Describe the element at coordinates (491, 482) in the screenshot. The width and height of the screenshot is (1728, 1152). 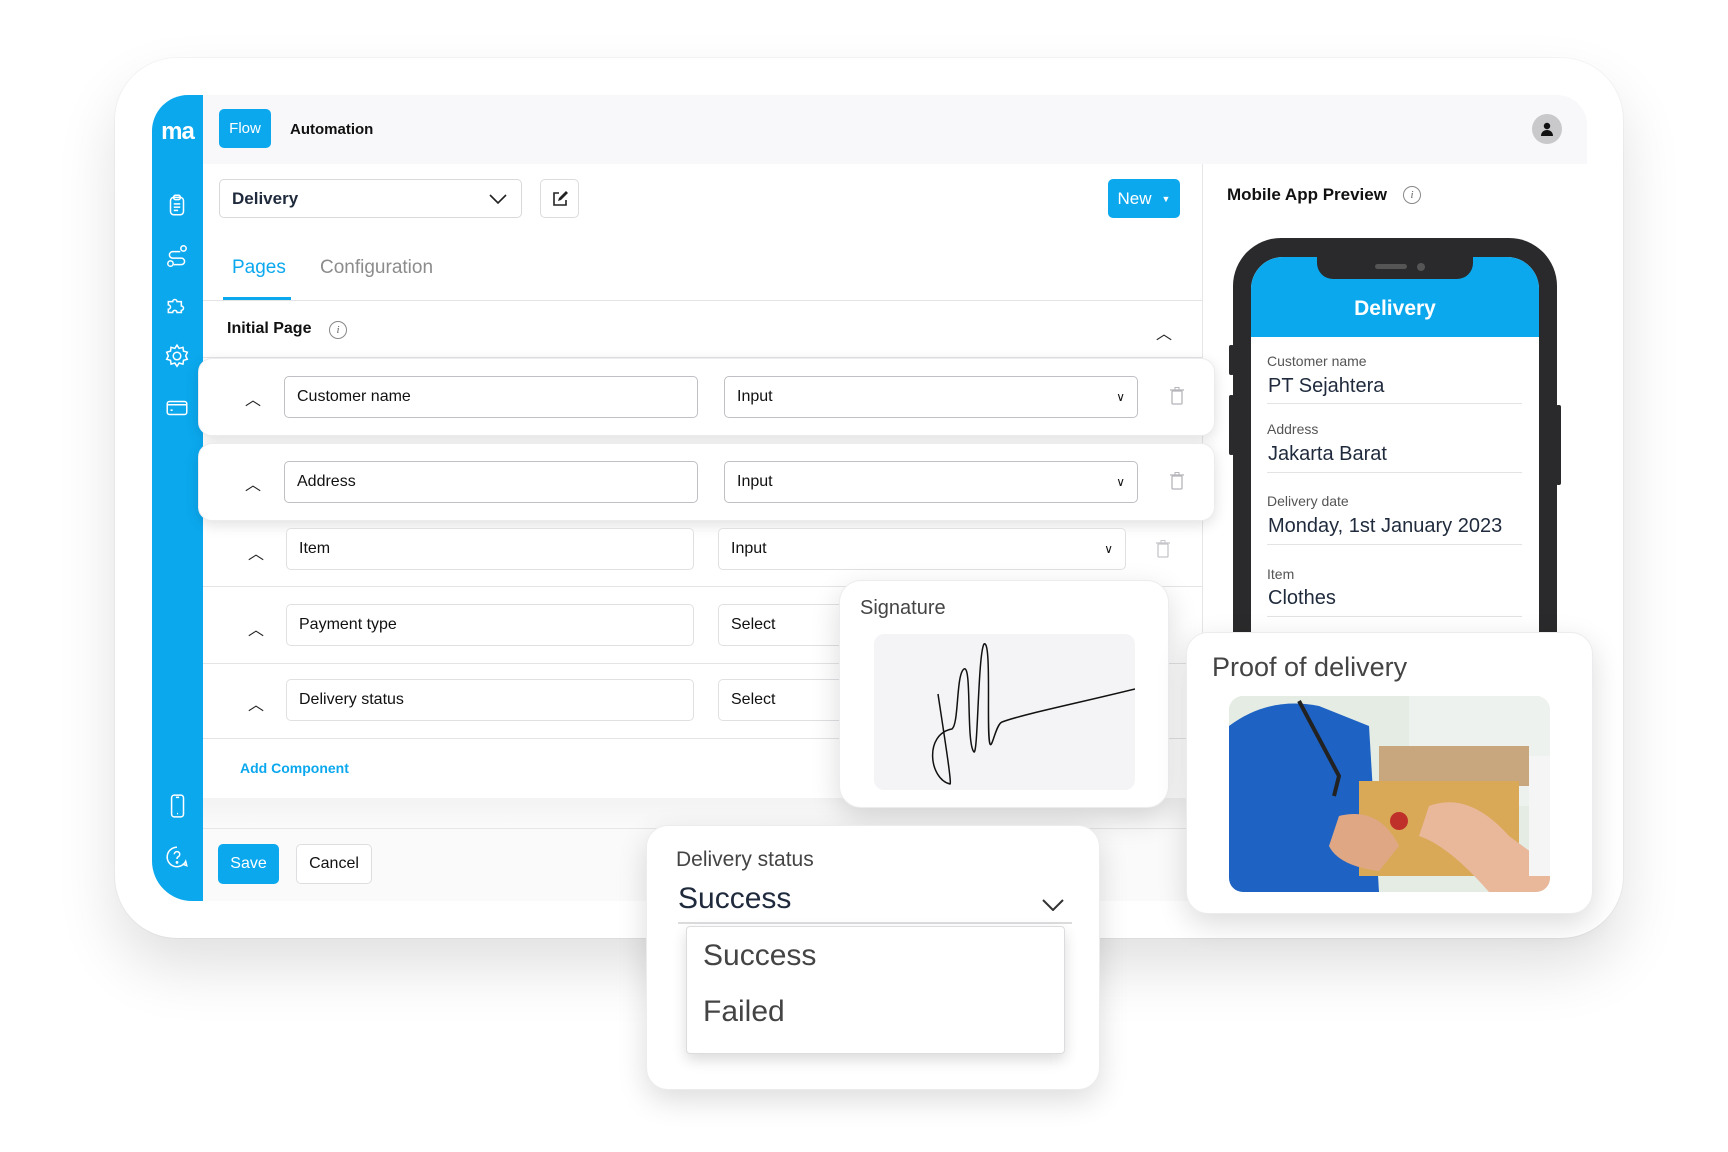
I see `component-name-input: Address` at that location.